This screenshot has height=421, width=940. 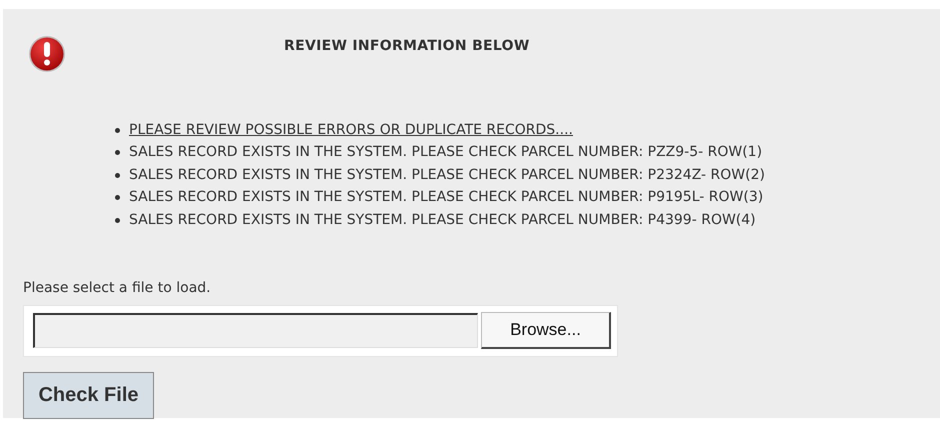 I want to click on file-path-field, so click(x=255, y=330).